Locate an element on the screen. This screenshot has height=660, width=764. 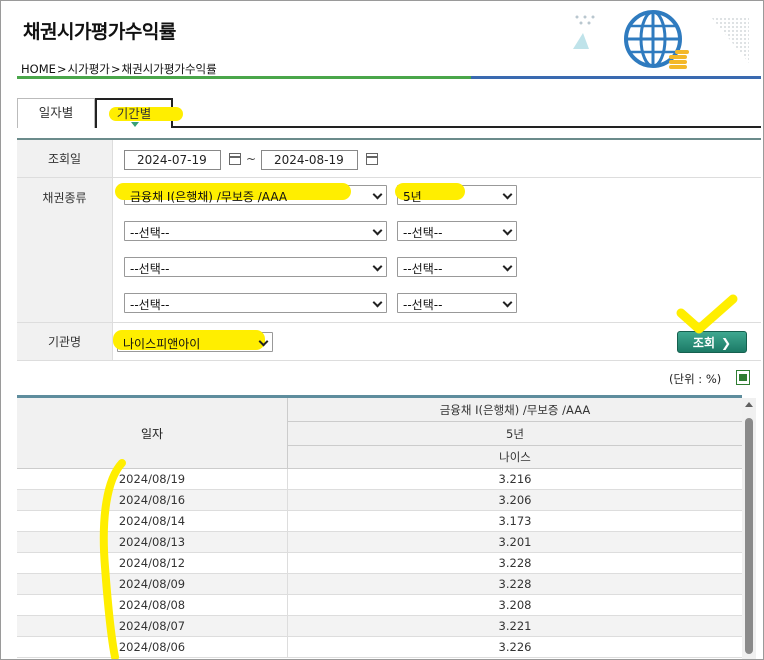
table-row: 2024/08/13 3.201 is located at coordinates (379, 542).